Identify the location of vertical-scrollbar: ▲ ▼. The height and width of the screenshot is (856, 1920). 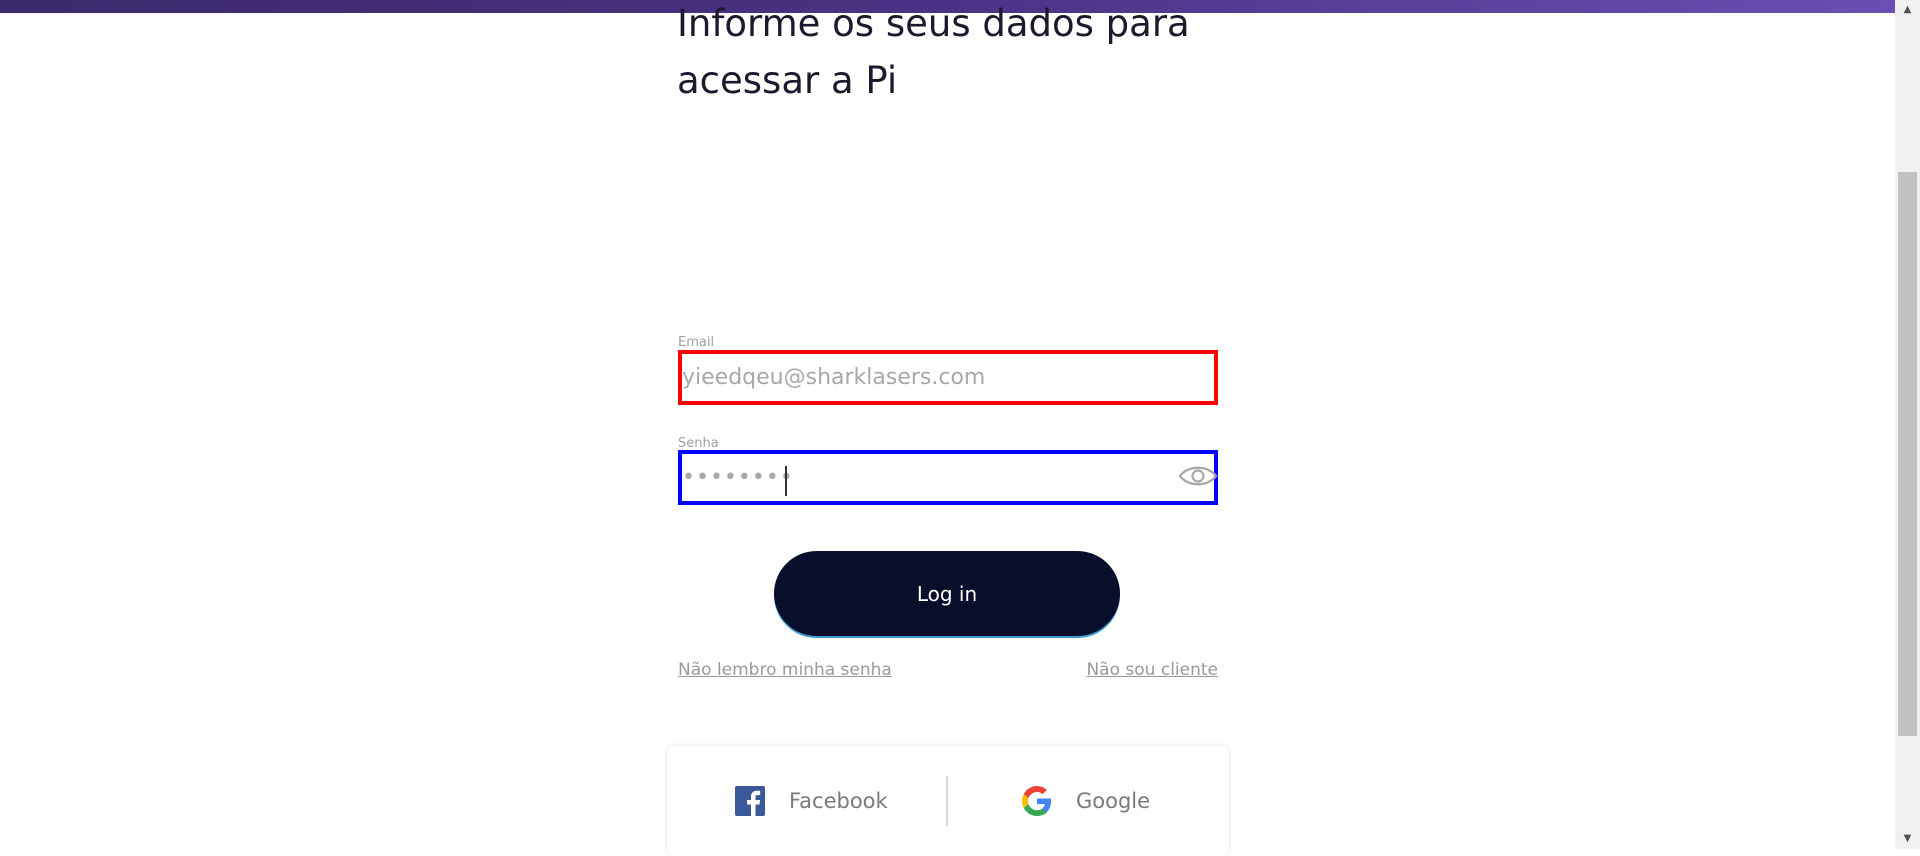
(1907, 424).